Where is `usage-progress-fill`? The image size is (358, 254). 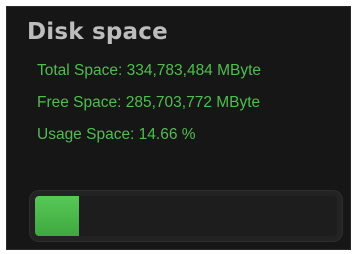 usage-progress-fill is located at coordinates (57, 216).